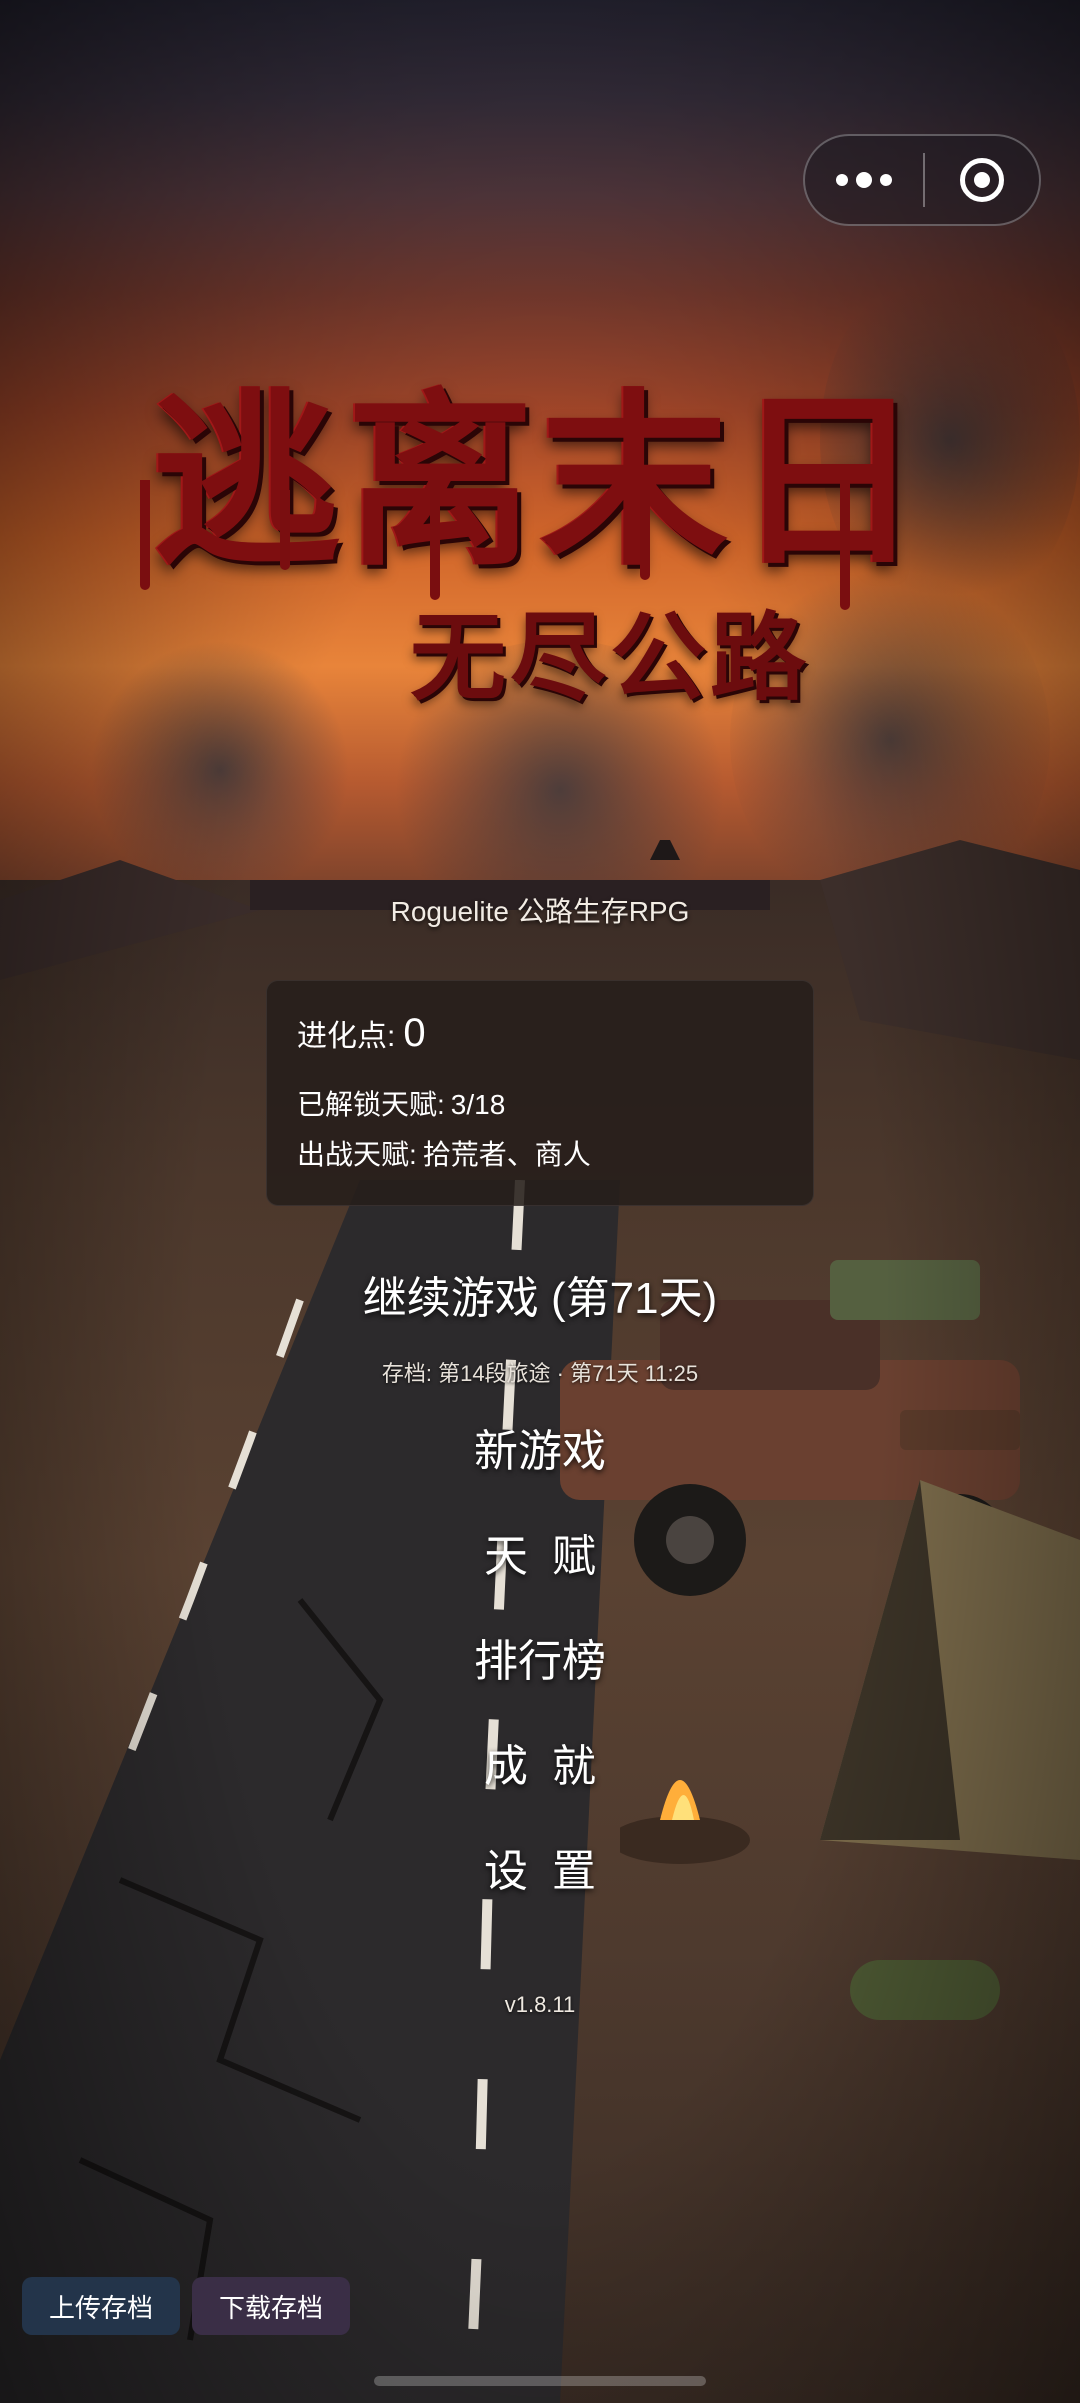 The height and width of the screenshot is (2403, 1080). Describe the element at coordinates (271, 2306) in the screenshot. I see `download-save-button: 下载存档` at that location.